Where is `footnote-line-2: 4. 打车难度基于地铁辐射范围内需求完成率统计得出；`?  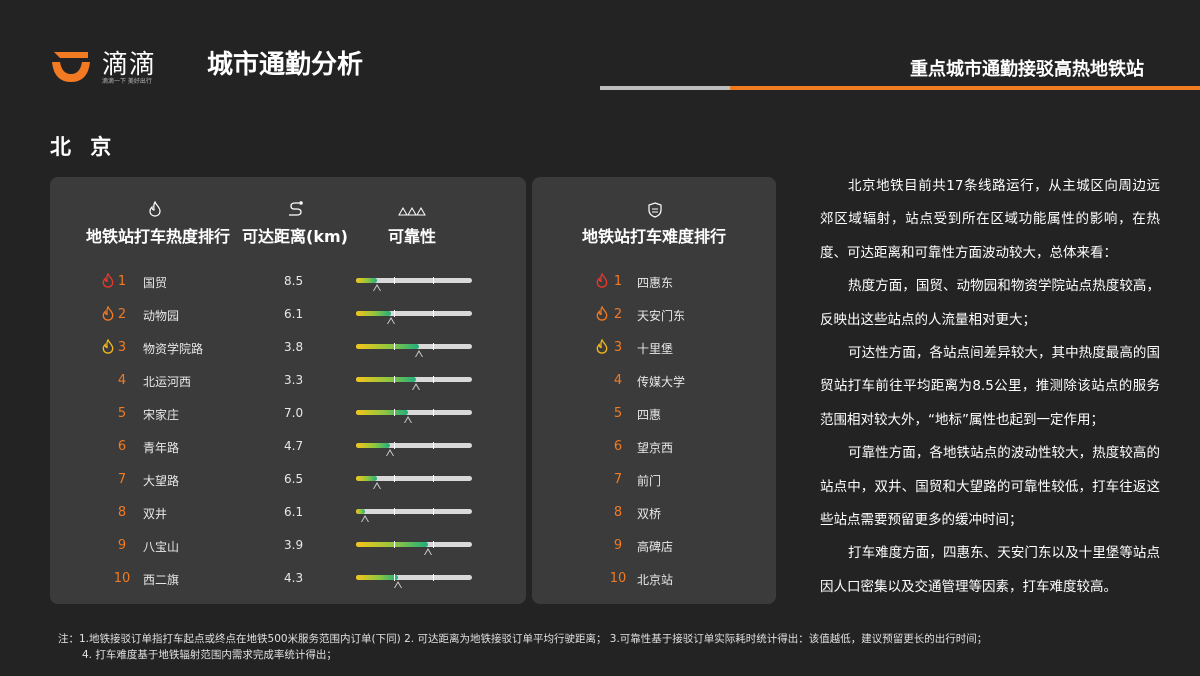 footnote-line-2: 4. 打车难度基于地铁辐射范围内需求完成率统计得出； is located at coordinates (209, 655).